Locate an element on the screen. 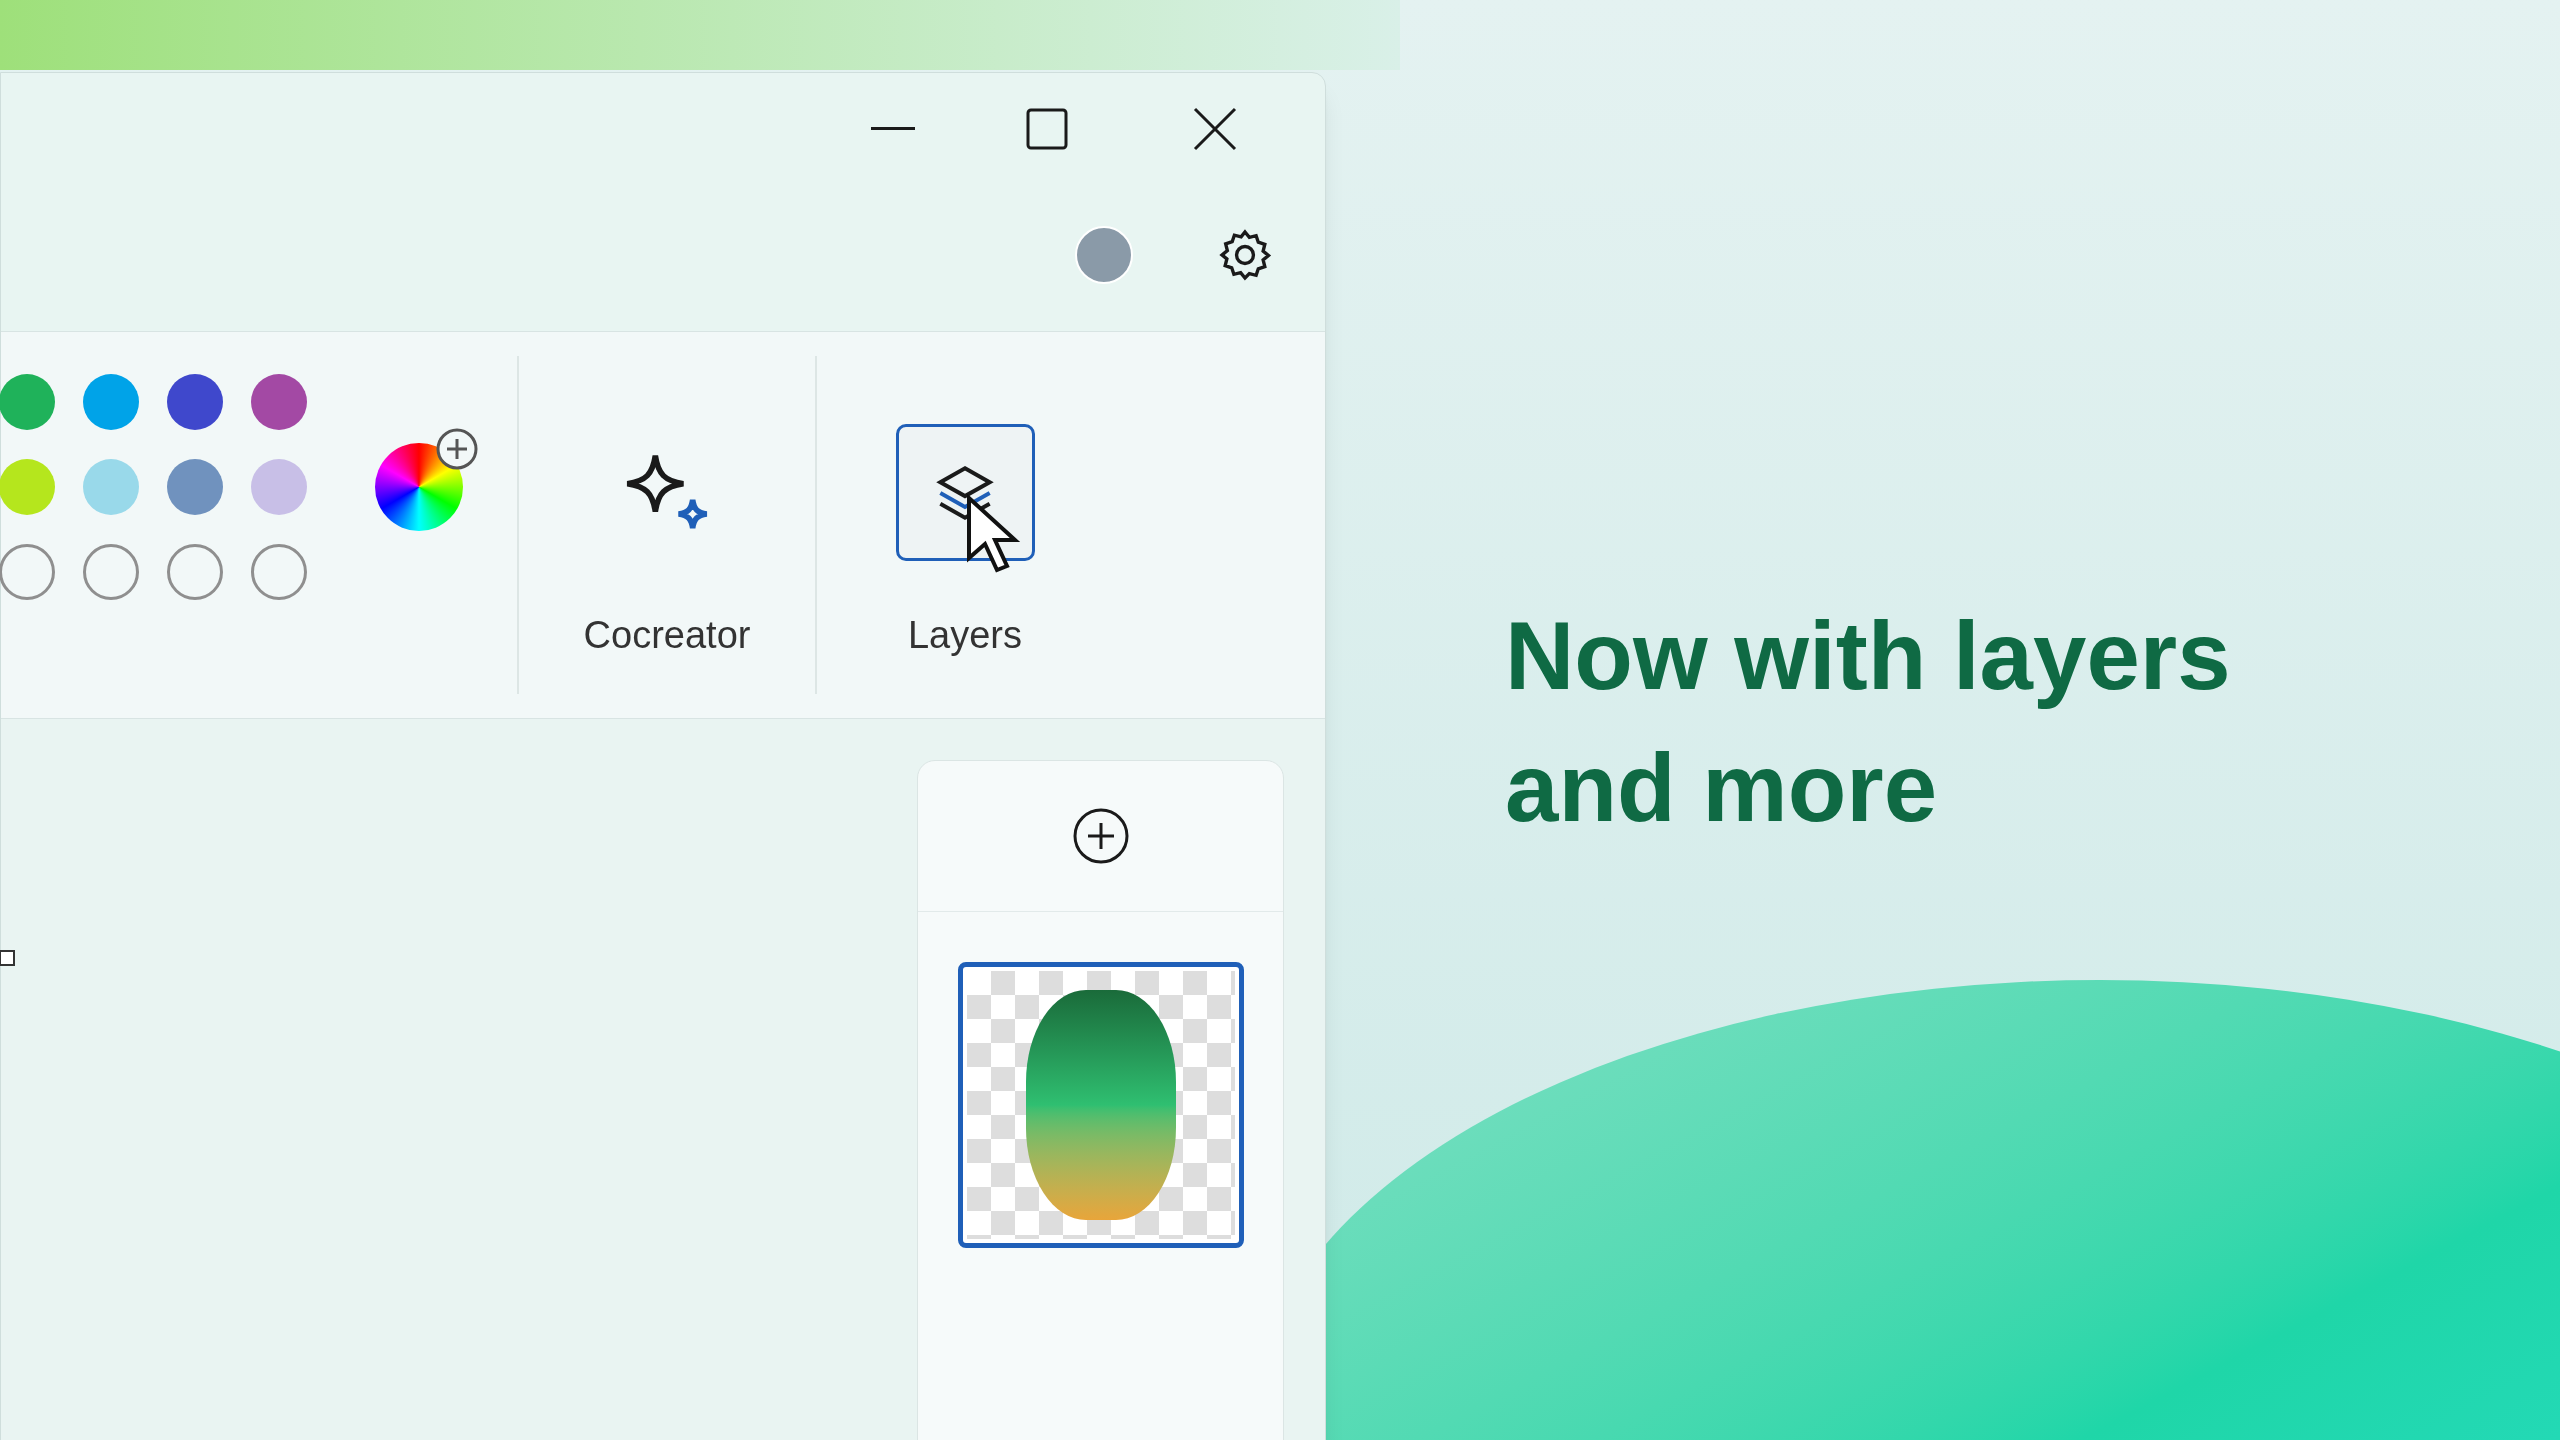  maximize-icon is located at coordinates (1047, 129).